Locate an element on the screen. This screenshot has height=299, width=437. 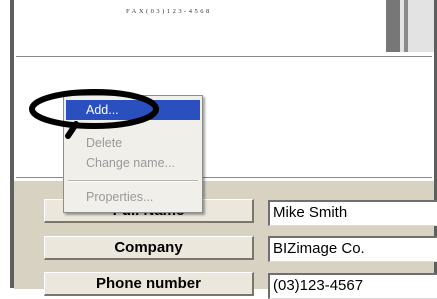
card-fax-text: FAX(03)123-4568 is located at coordinates (169, 11).